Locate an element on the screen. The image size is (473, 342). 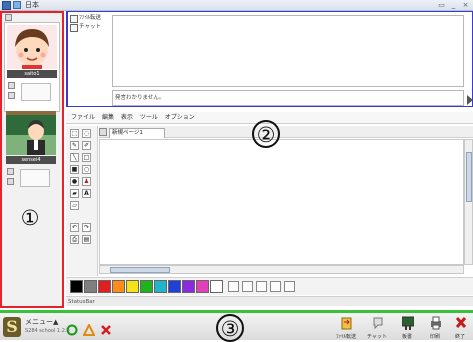
save-icon: ▤ is located at coordinates (86, 239).